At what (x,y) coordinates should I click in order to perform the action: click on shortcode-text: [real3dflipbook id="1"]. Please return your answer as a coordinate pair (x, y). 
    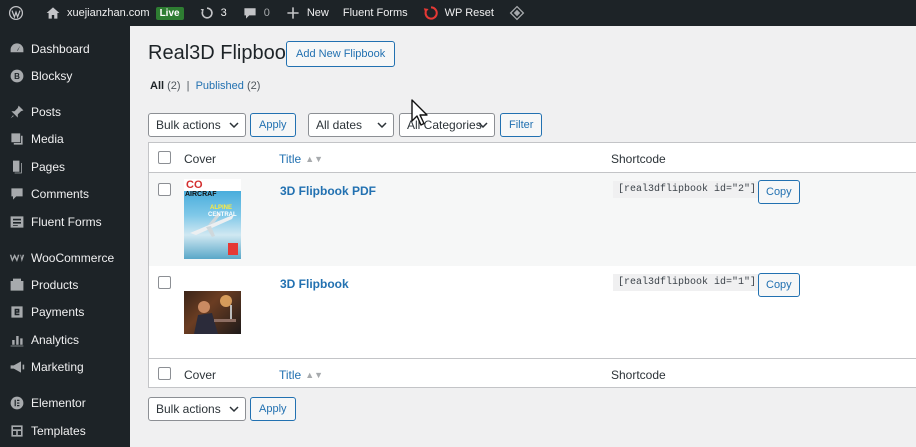
    Looking at the image, I should click on (687, 282).